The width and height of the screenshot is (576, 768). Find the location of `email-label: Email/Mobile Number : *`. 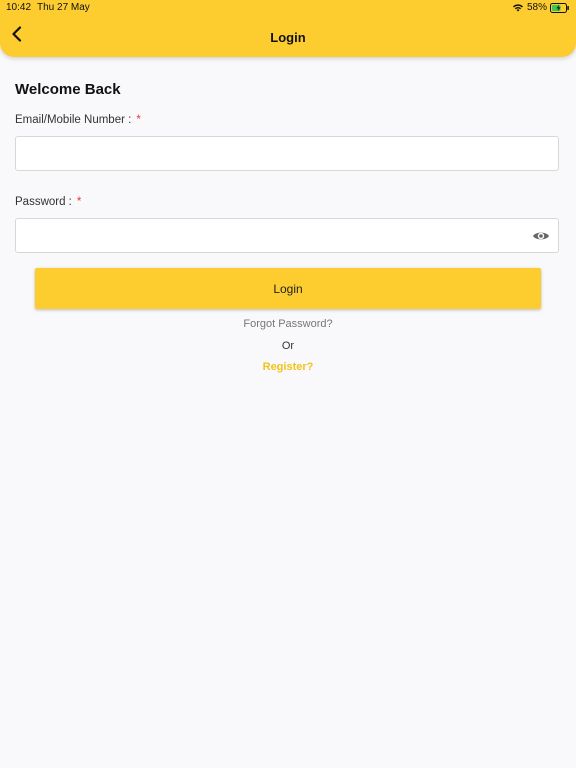

email-label: Email/Mobile Number : * is located at coordinates (78, 120).